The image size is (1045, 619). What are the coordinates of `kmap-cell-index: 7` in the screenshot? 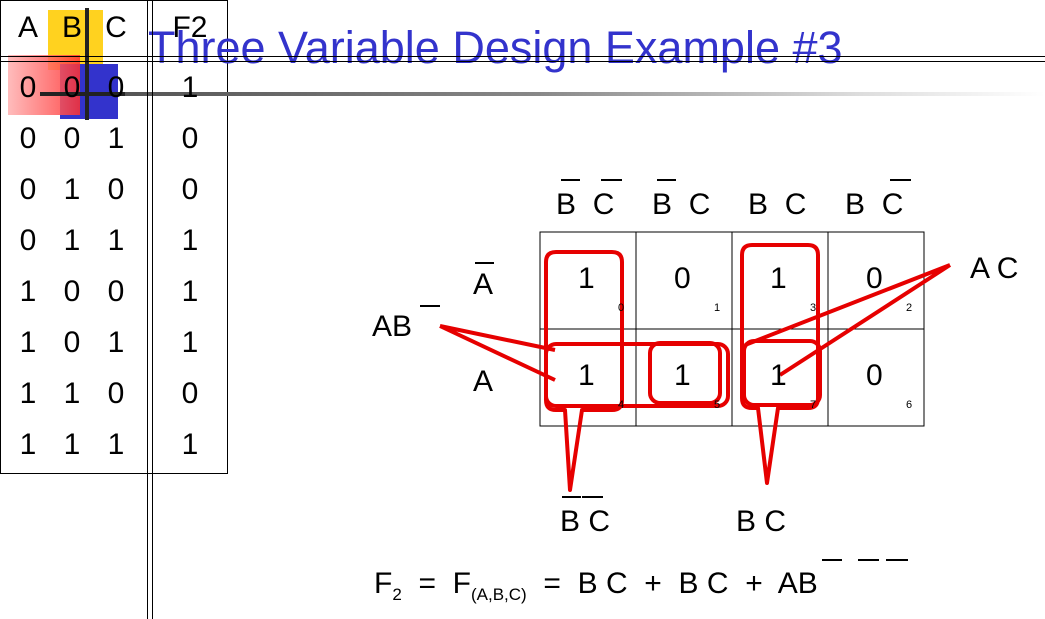 It's located at (813, 405).